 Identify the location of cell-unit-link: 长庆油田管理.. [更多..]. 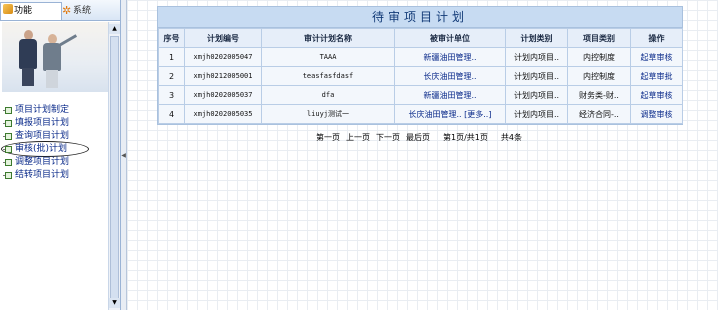
(450, 114).